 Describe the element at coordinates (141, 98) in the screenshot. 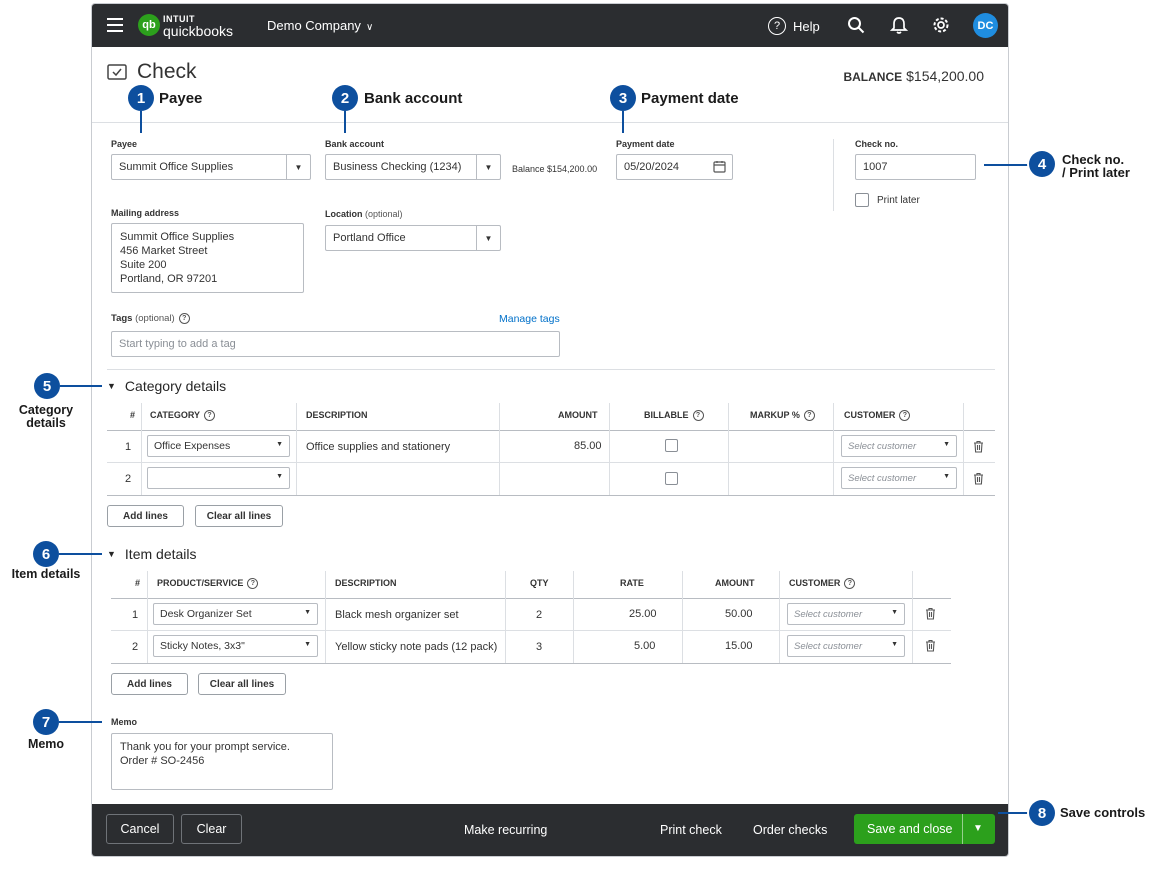

I see `annotation-badge: 1` at that location.